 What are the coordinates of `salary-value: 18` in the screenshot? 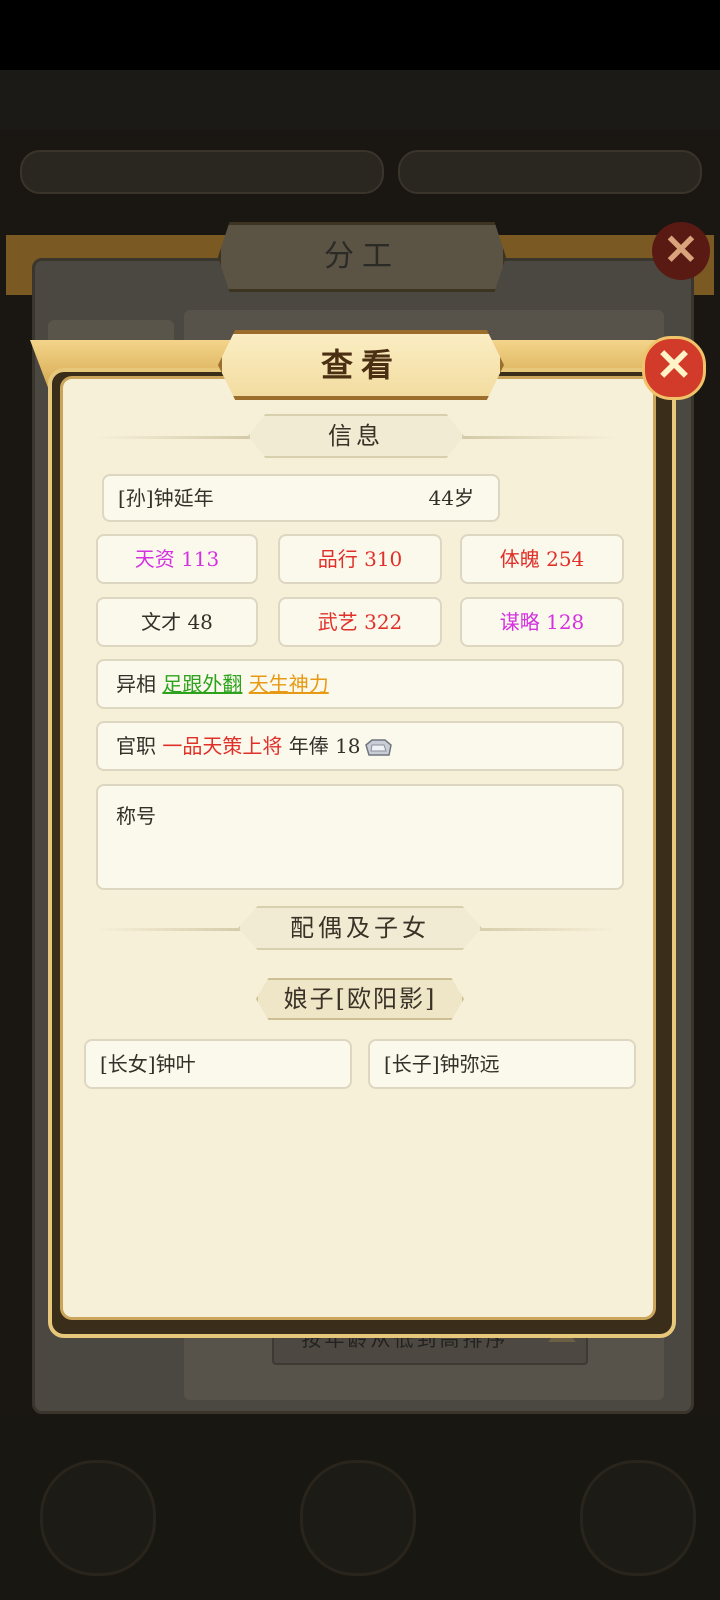 It's located at (348, 746).